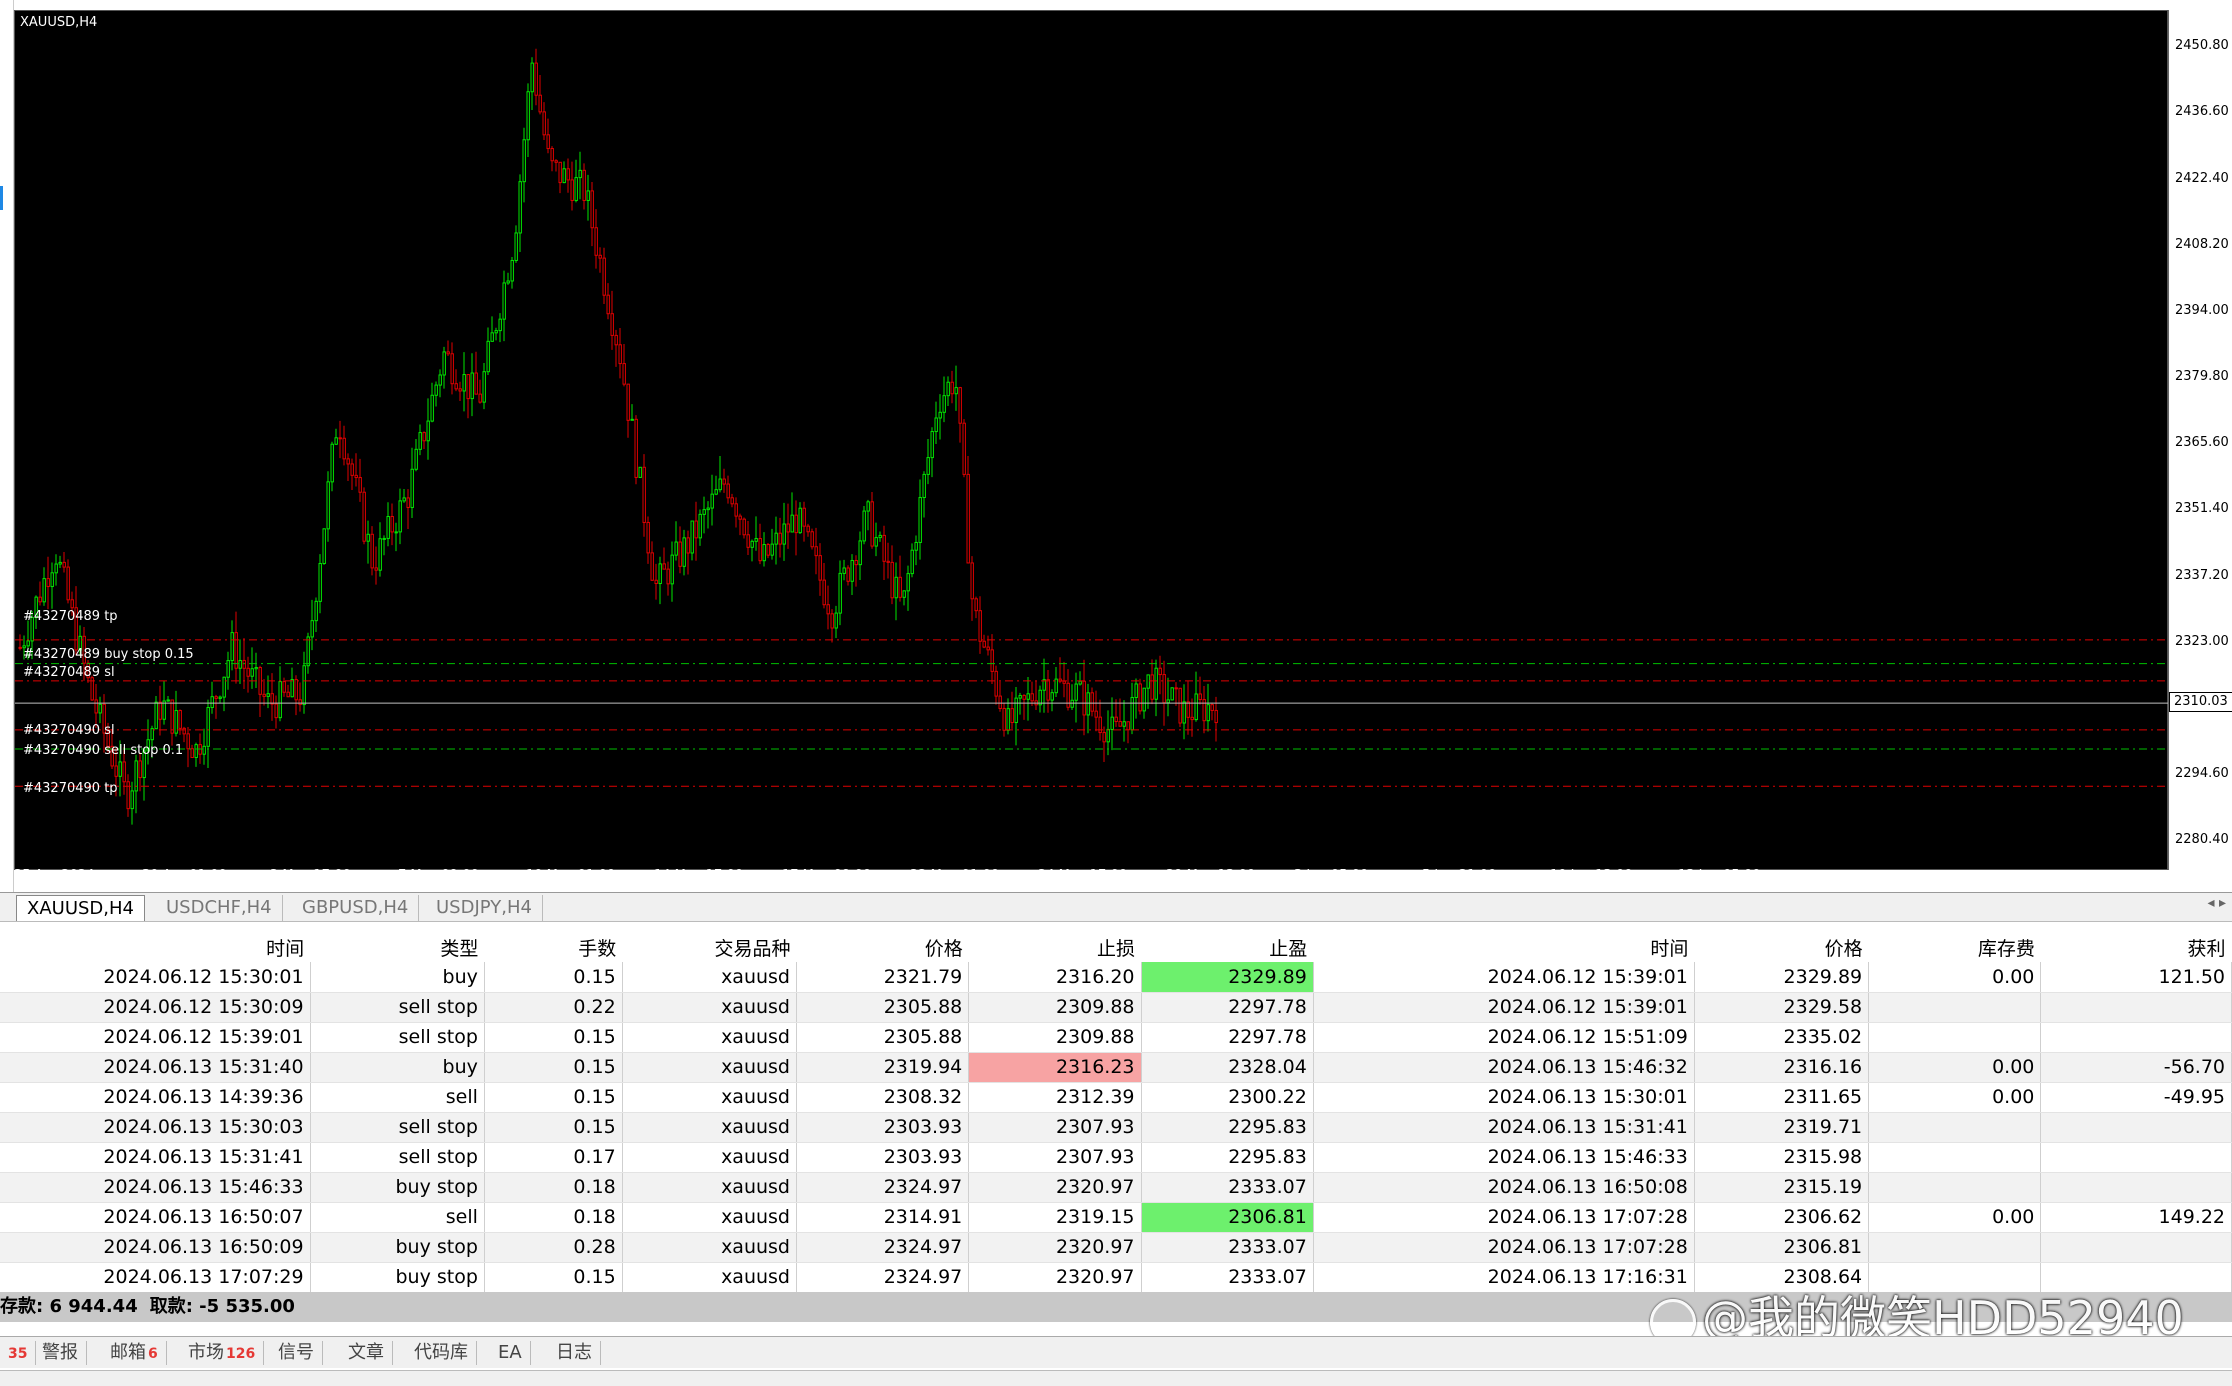  Describe the element at coordinates (153, 1354) in the screenshot. I see `terminal-tab-badge: 6` at that location.